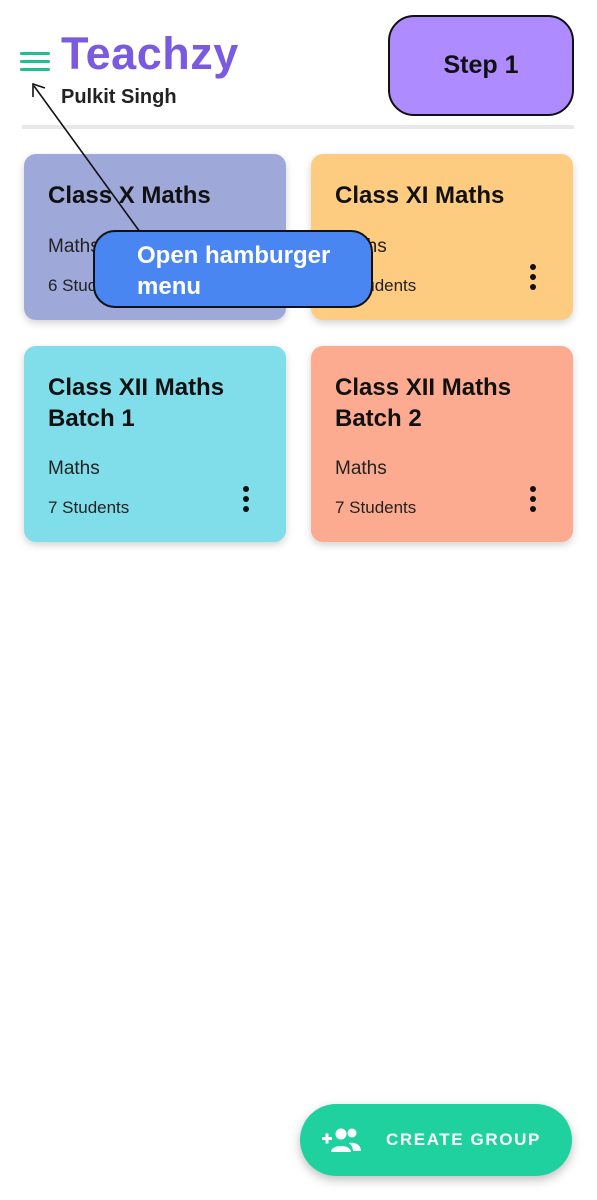 The image size is (597, 1200). I want to click on group-card-class-xii-maths-batch-1: Class XII Maths Batch 1 Maths 7 Students, so click(155, 444).